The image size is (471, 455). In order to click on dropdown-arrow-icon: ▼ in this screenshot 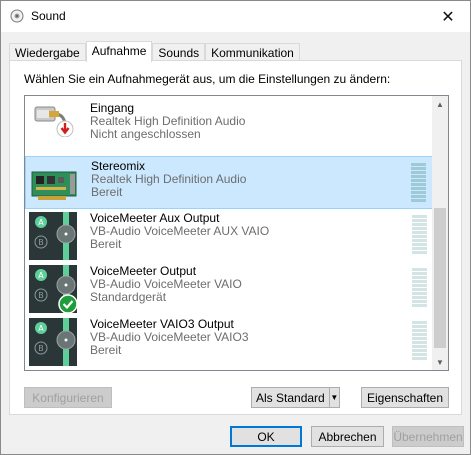, I will do `click(333, 397)`.